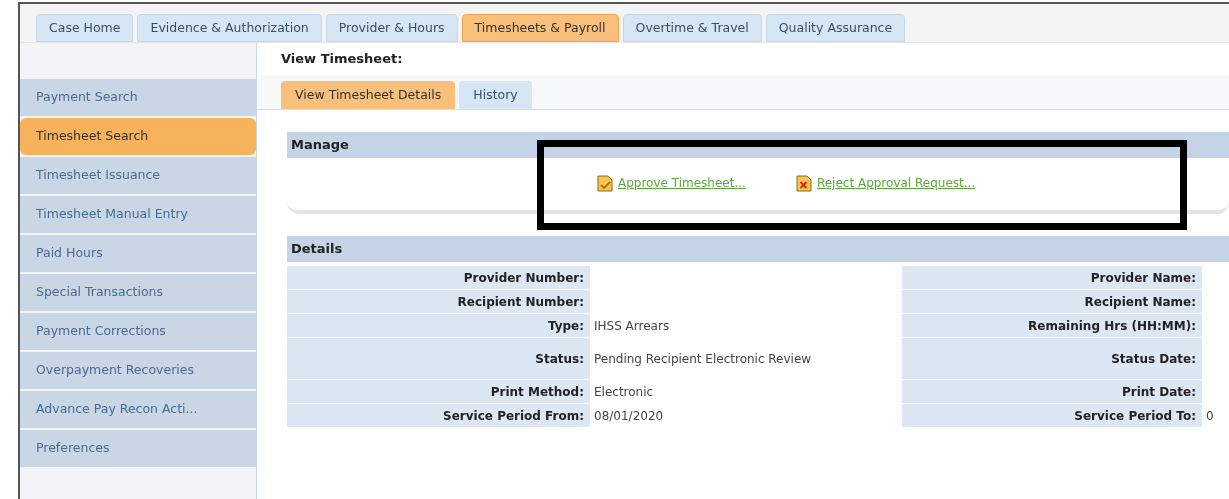 This screenshot has width=1229, height=499. Describe the element at coordinates (138, 448) in the screenshot. I see `sidebar-item: Preferences` at that location.